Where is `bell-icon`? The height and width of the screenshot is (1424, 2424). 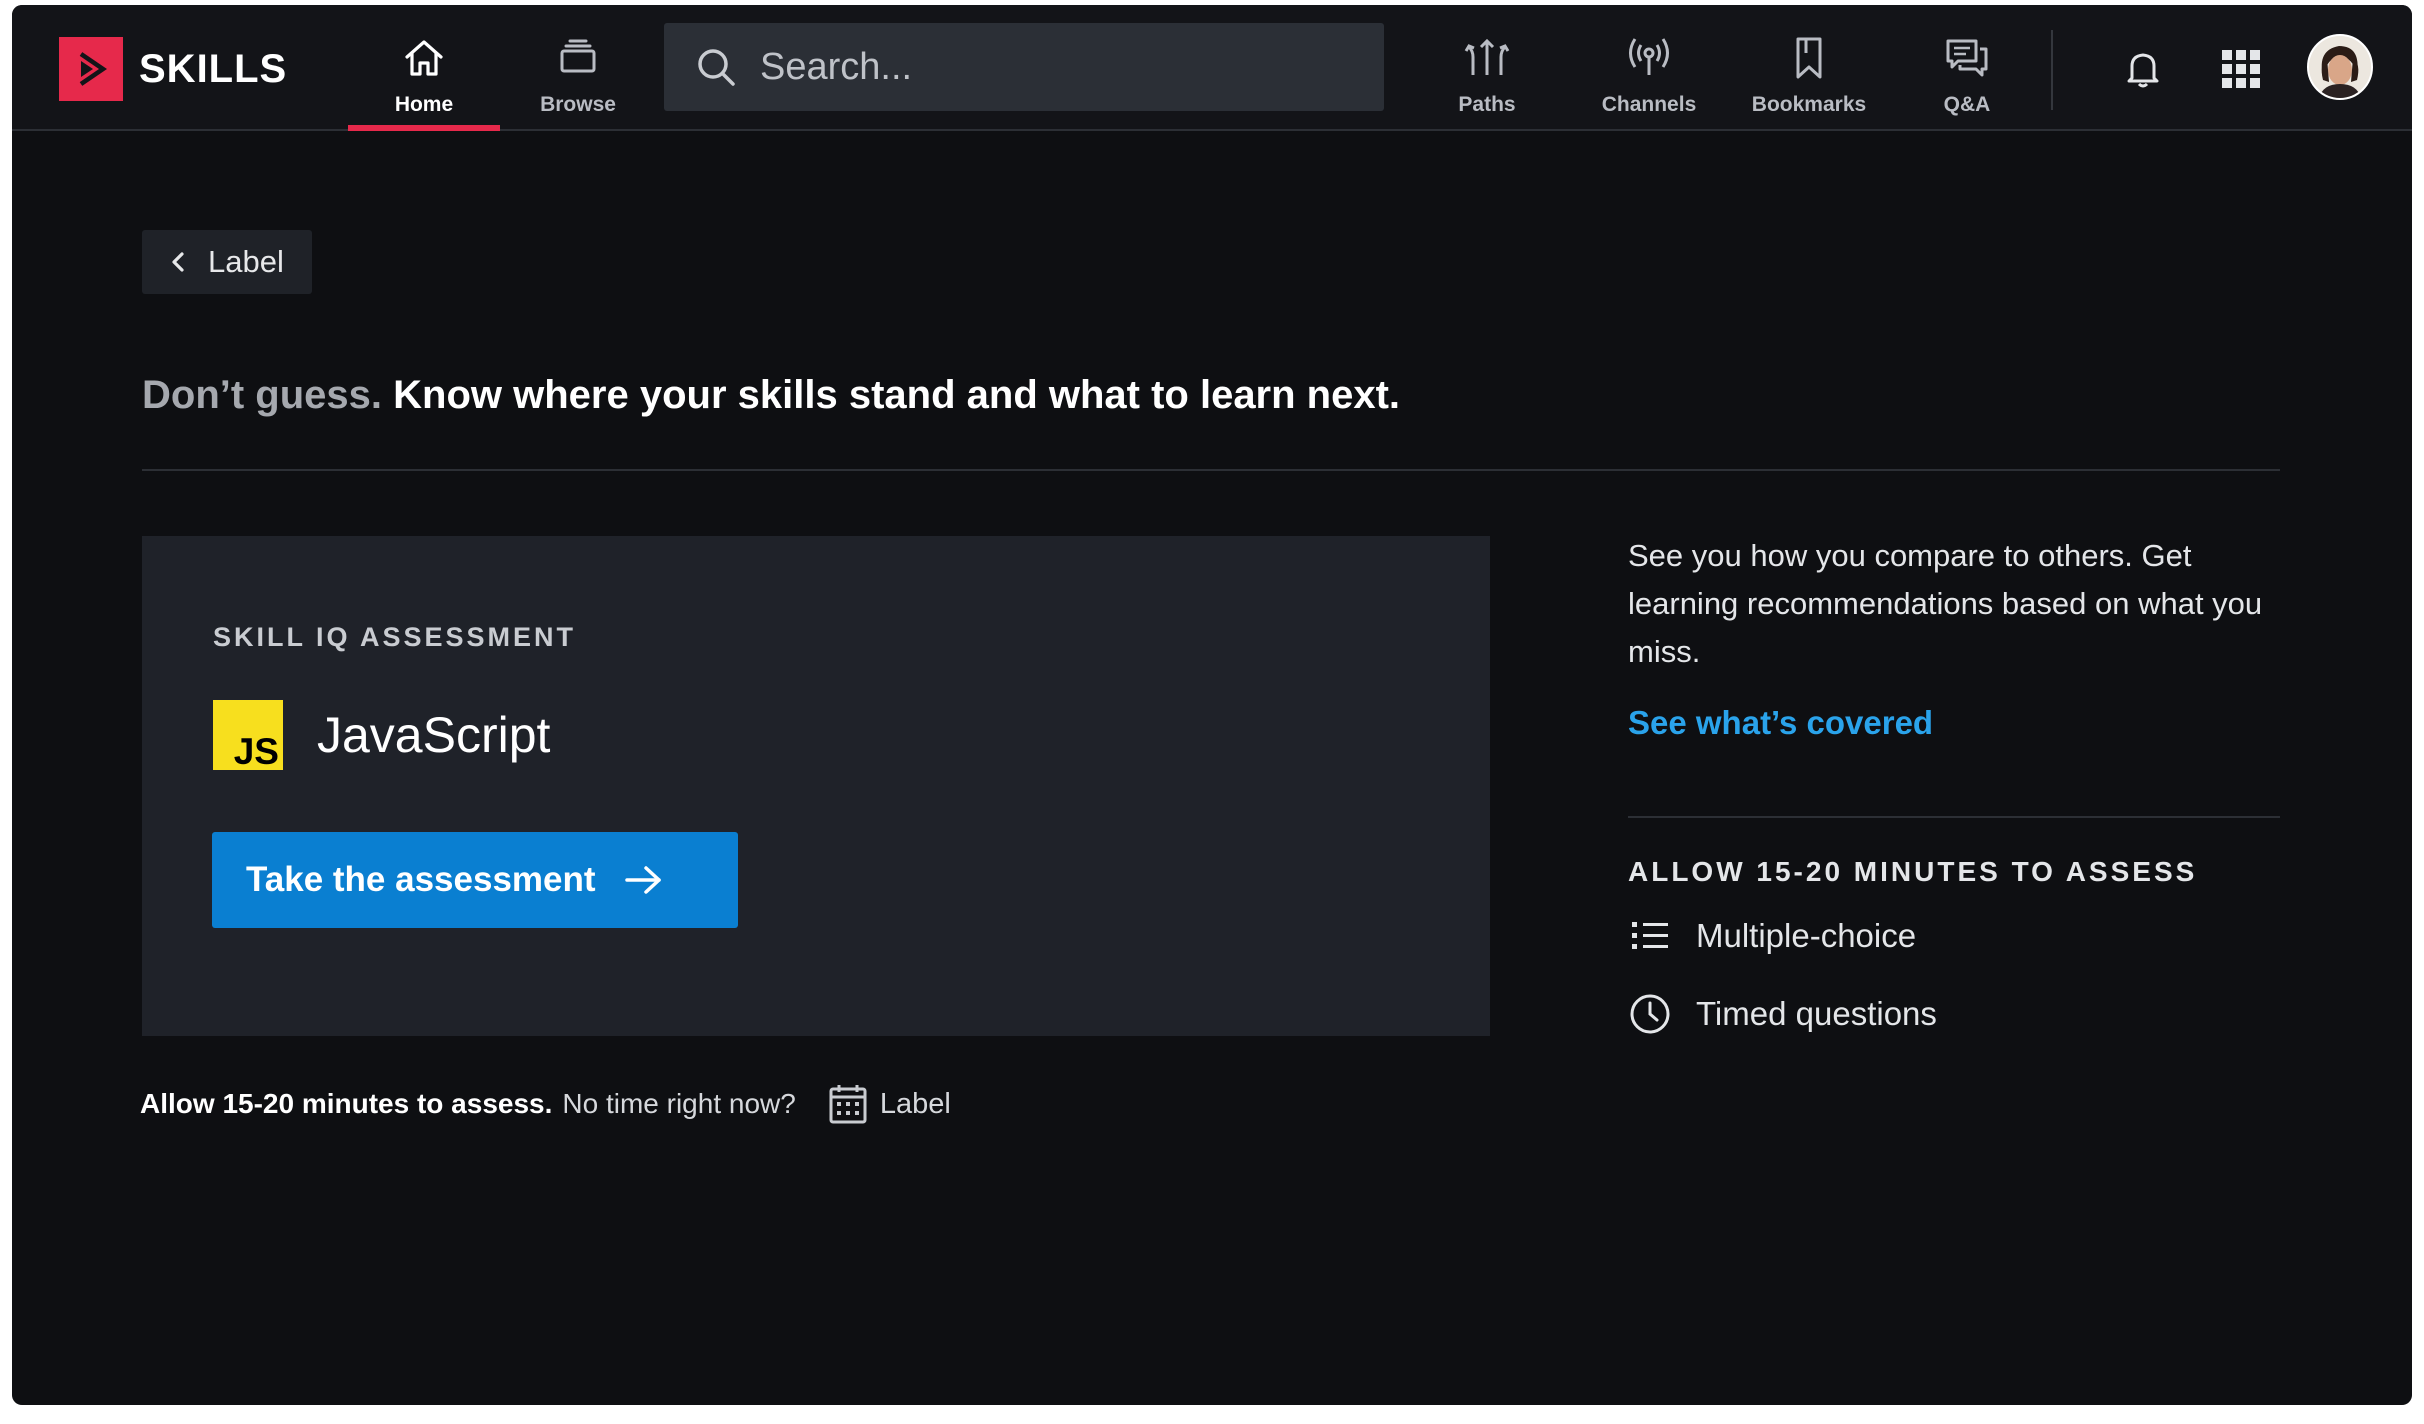 bell-icon is located at coordinates (2143, 70).